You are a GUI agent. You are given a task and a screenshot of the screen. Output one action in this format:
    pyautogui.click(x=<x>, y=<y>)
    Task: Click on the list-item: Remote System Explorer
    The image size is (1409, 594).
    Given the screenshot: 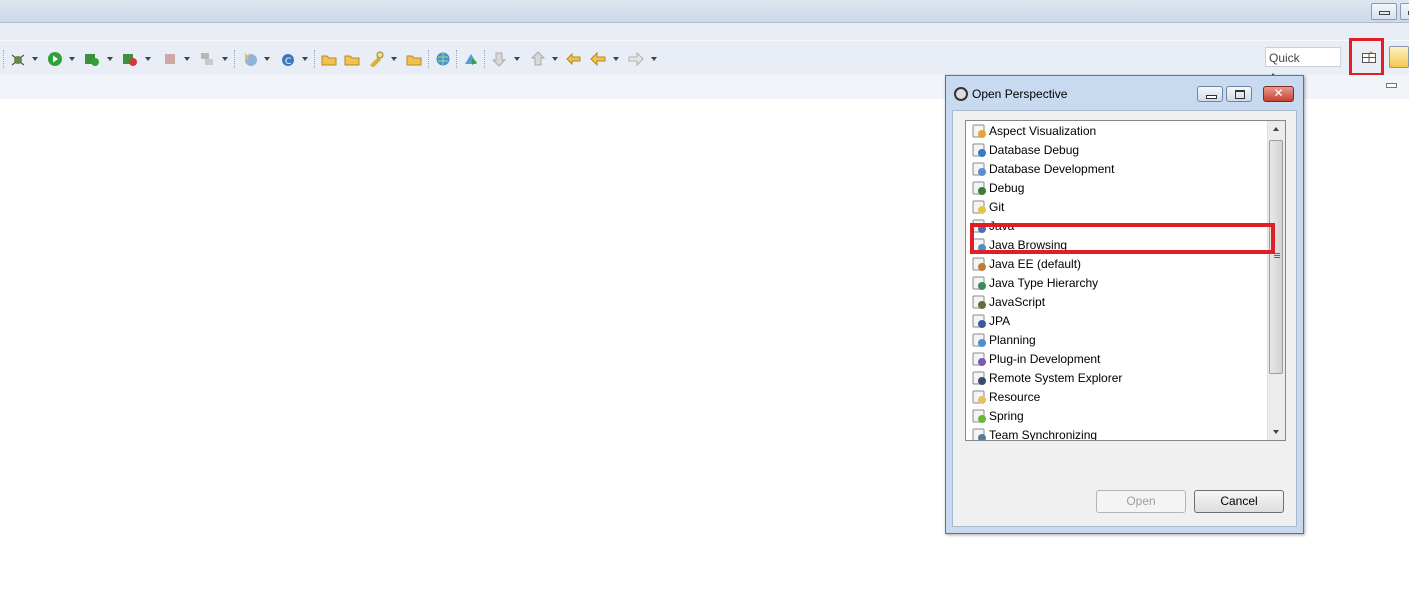 What is the action you would take?
    pyautogui.click(x=1117, y=378)
    